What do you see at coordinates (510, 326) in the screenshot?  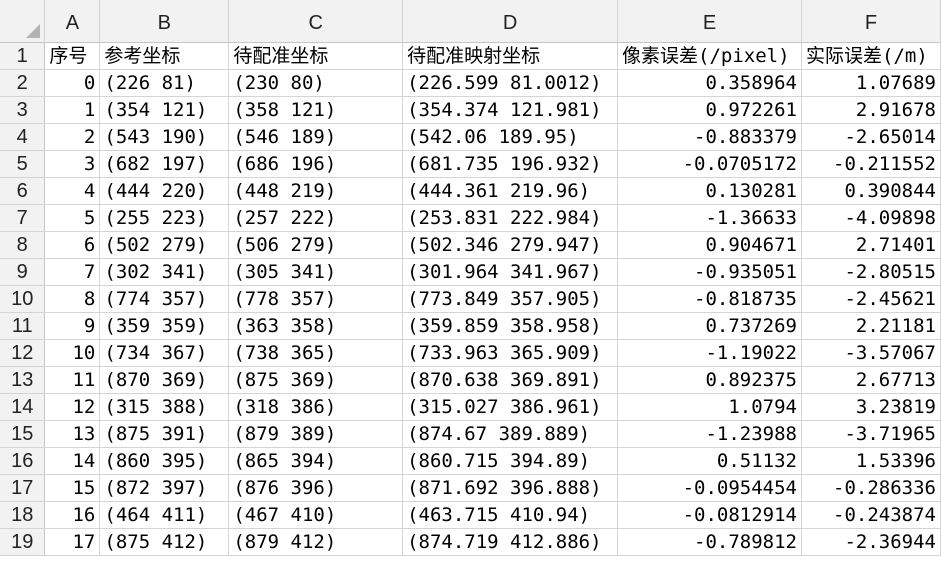 I see `mapped-coord-cell: (359.859 358.958)` at bounding box center [510, 326].